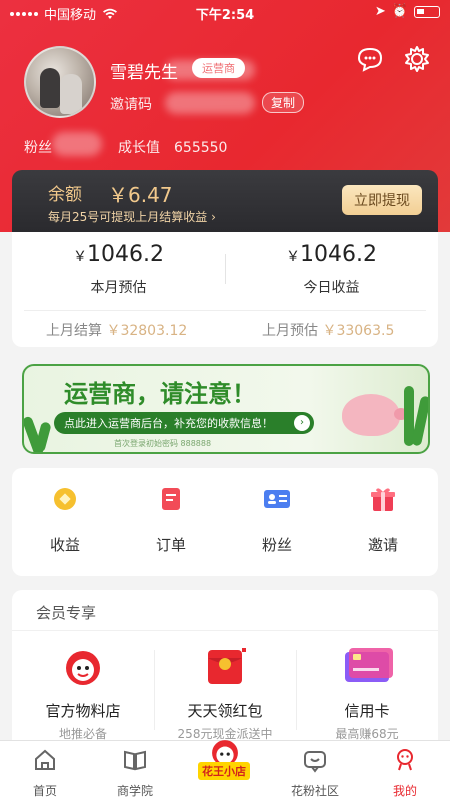 The width and height of the screenshot is (450, 800). I want to click on home-icon, so click(45, 759).